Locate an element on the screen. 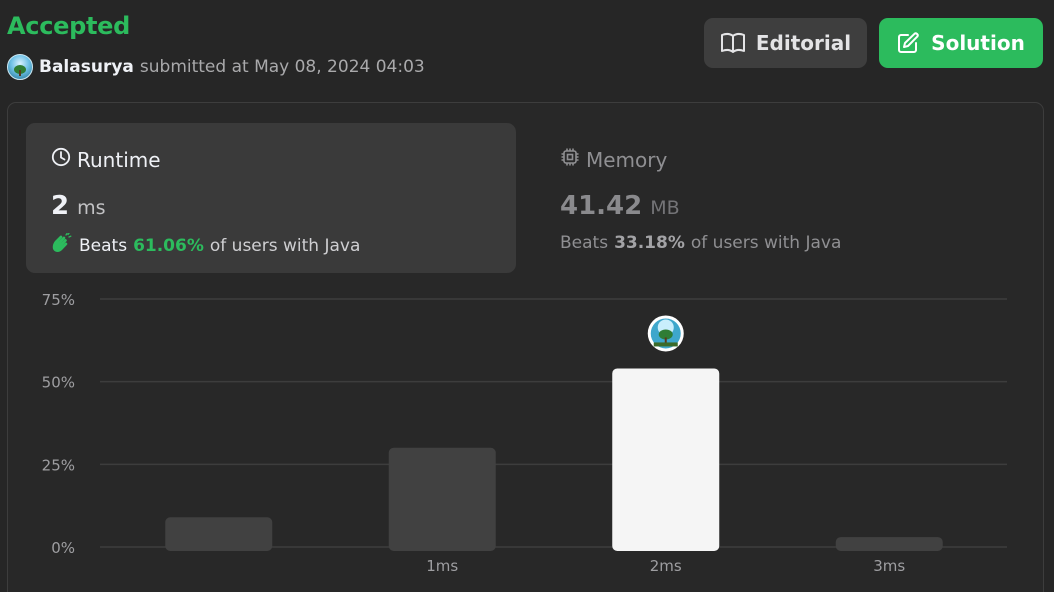  x-tick-label: 2ms is located at coordinates (666, 566).